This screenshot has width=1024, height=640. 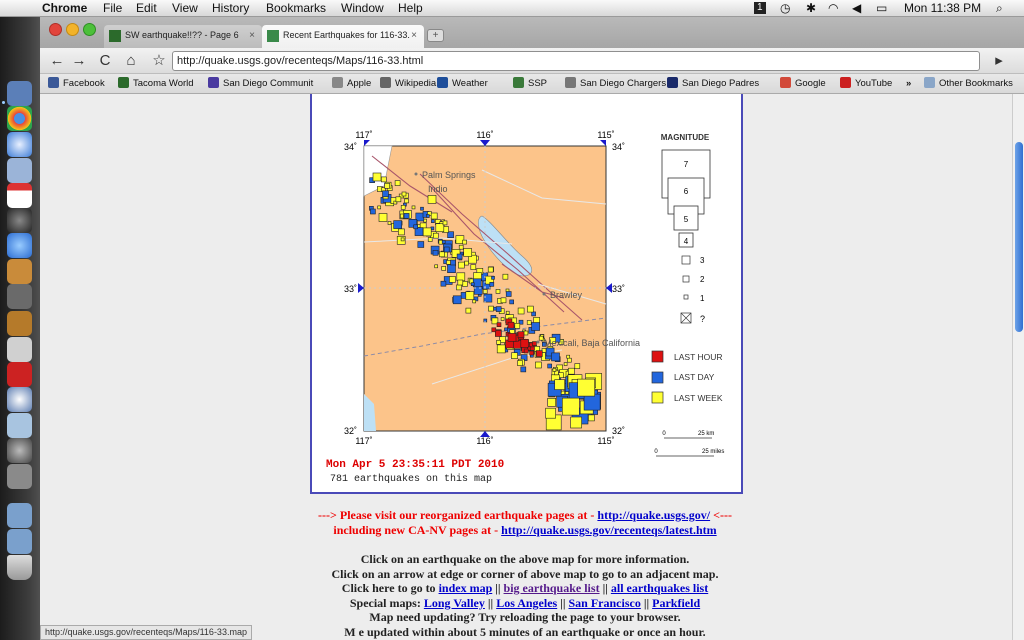 What do you see at coordinates (260, 83) in the screenshot?
I see `bookmark-san-diego-communit: San Diego Communit` at bounding box center [260, 83].